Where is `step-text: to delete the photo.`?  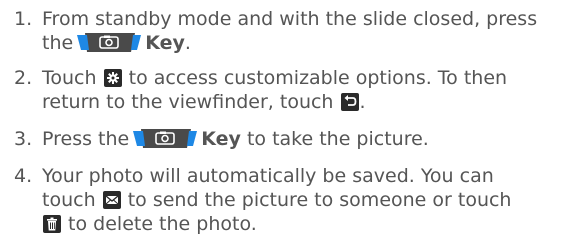
step-text: to delete the photo. is located at coordinates (162, 224).